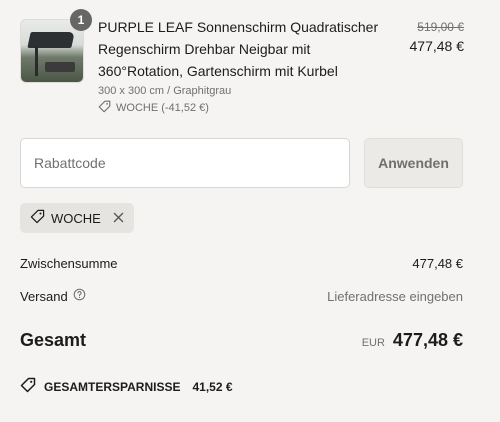 The width and height of the screenshot is (500, 422). I want to click on final-price: 477,48 €, so click(437, 46).